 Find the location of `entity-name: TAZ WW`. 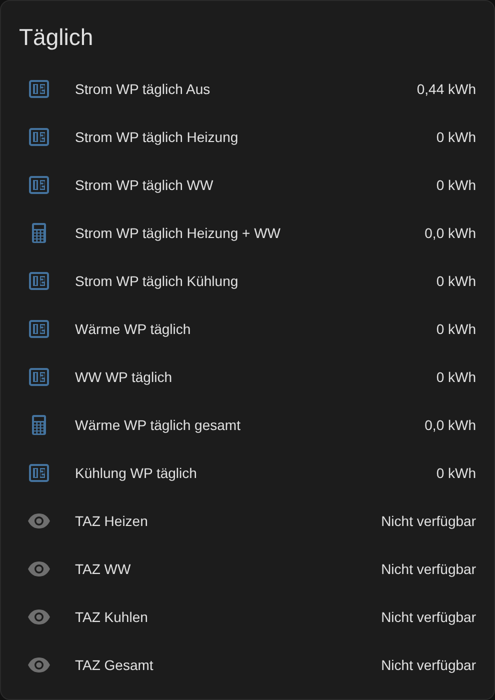

entity-name: TAZ WW is located at coordinates (228, 569).